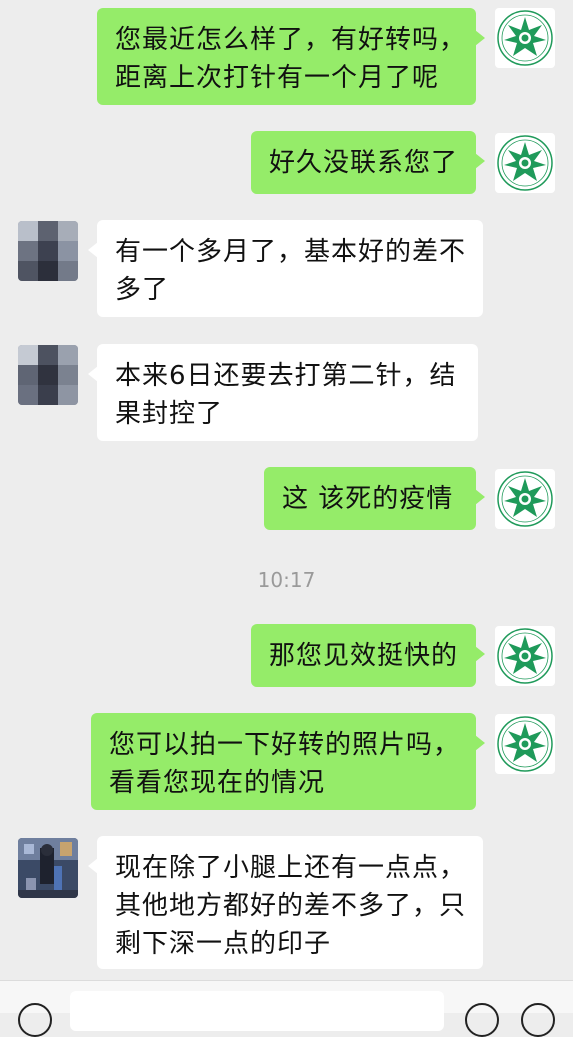 Image resolution: width=573 pixels, height=1037 pixels. Describe the element at coordinates (35, 1020) in the screenshot. I see `voice-icon` at that location.